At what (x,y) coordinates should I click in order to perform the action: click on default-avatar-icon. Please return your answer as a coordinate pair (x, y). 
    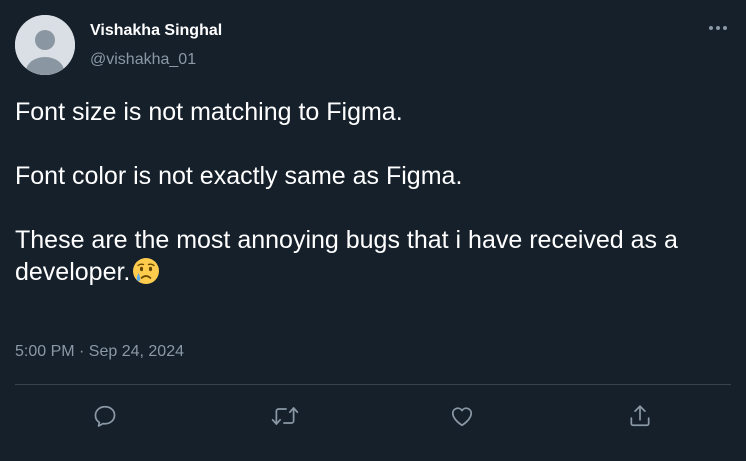
    Looking at the image, I should click on (45, 45).